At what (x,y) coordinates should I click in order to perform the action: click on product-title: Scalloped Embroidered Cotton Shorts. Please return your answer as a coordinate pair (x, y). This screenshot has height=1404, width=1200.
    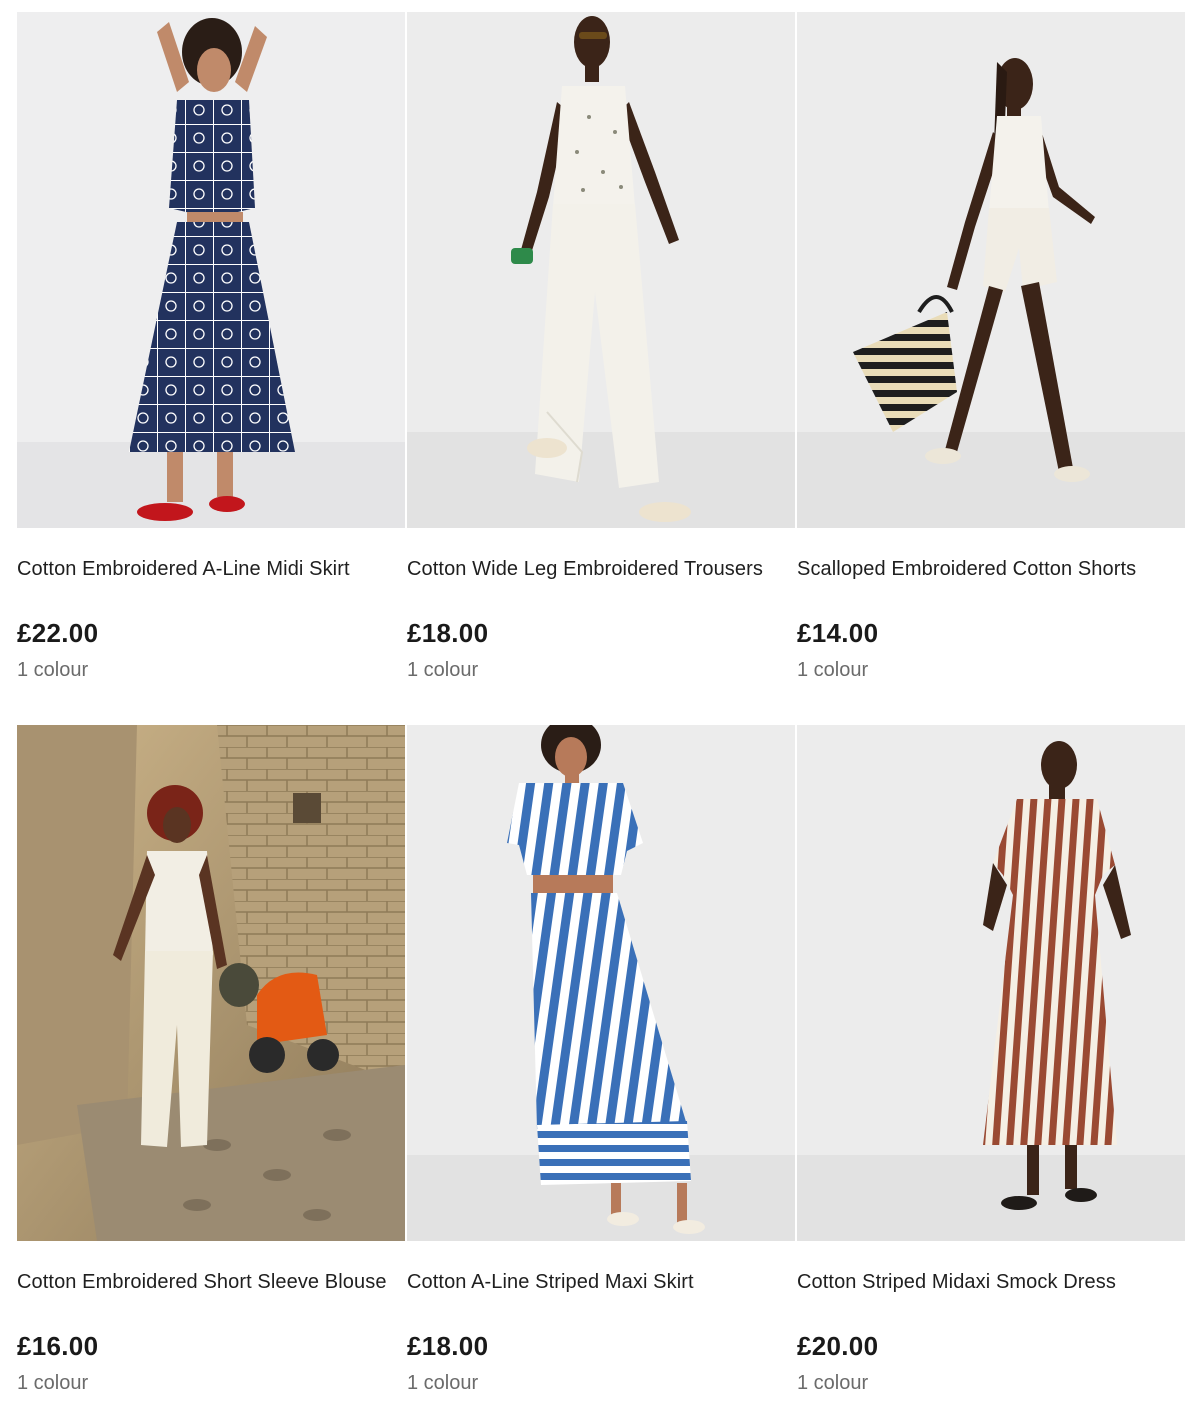
    Looking at the image, I should click on (989, 569).